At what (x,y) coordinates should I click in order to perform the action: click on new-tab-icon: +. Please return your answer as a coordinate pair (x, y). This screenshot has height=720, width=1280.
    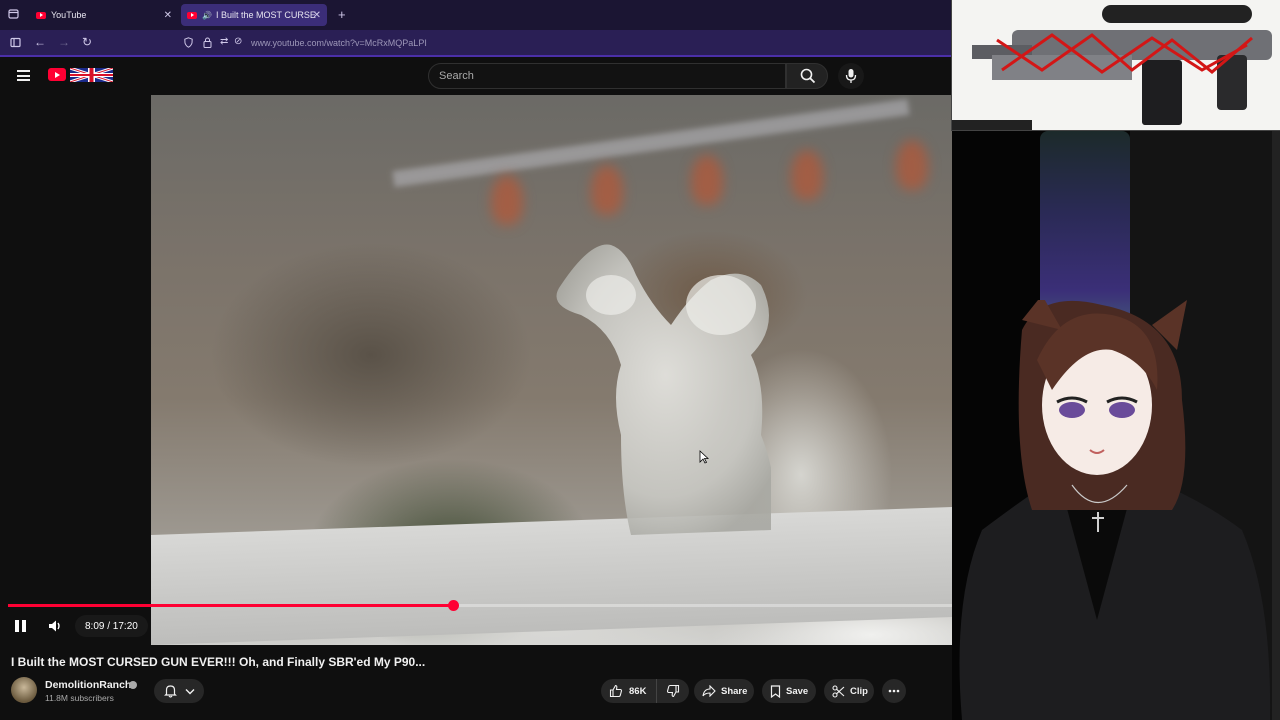
    Looking at the image, I should click on (342, 14).